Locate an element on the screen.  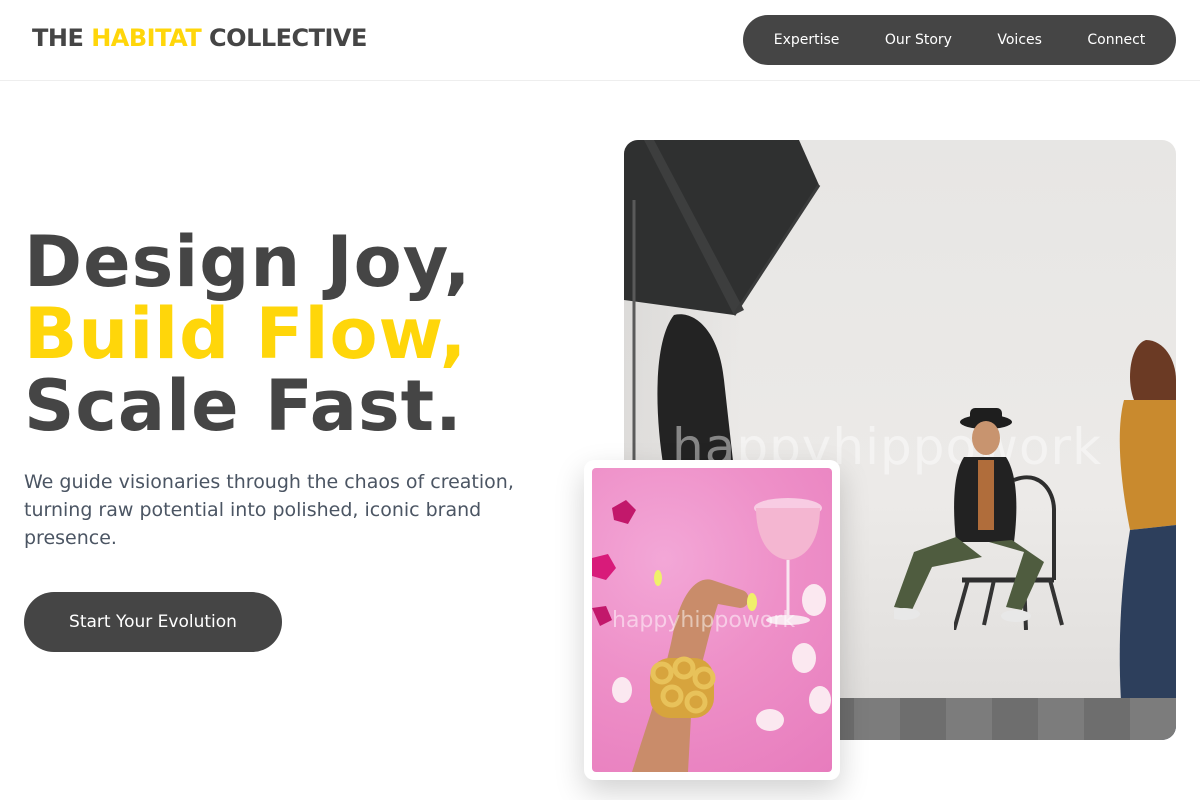
nav-item-connect: Connect is located at coordinates (1116, 40).